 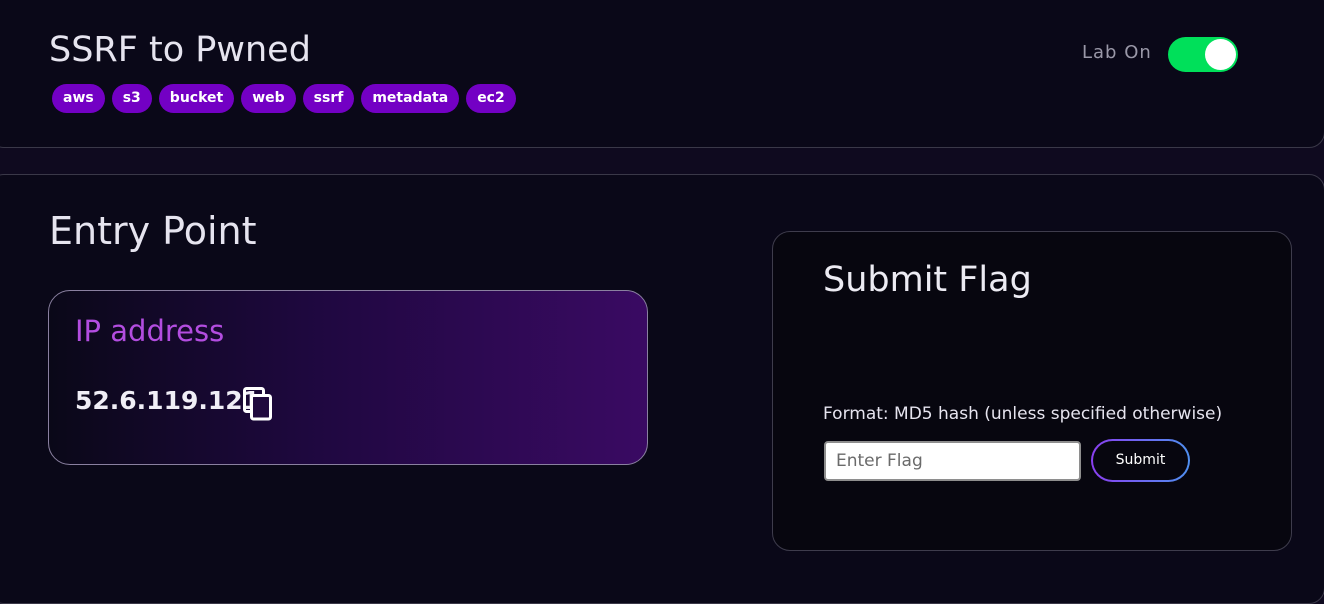 What do you see at coordinates (952, 461) in the screenshot?
I see `flag-input` at bounding box center [952, 461].